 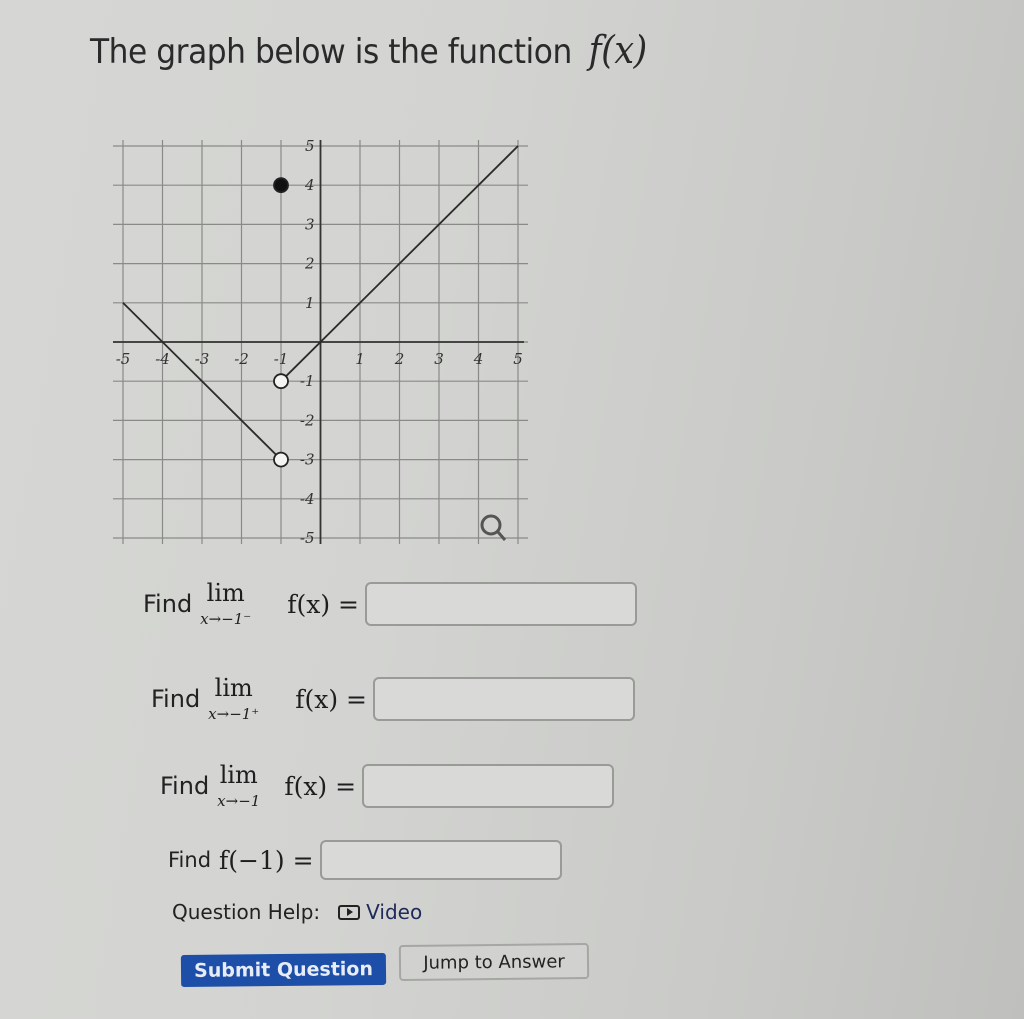 I want to click on x-tick-label: 3, so click(x=439, y=359).